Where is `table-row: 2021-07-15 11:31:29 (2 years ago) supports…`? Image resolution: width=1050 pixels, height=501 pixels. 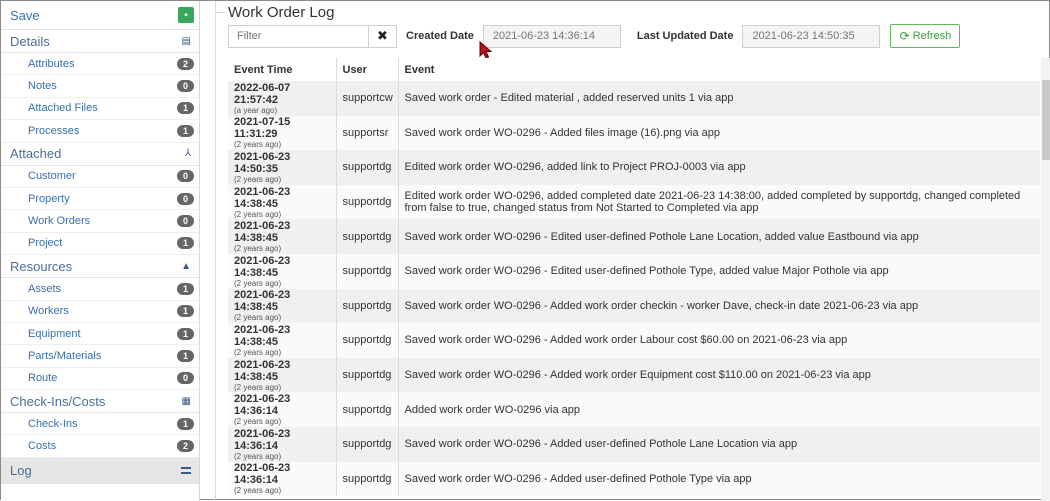
table-row: 2021-07-15 11:31:29 (2 years ago) supports… is located at coordinates (634, 133).